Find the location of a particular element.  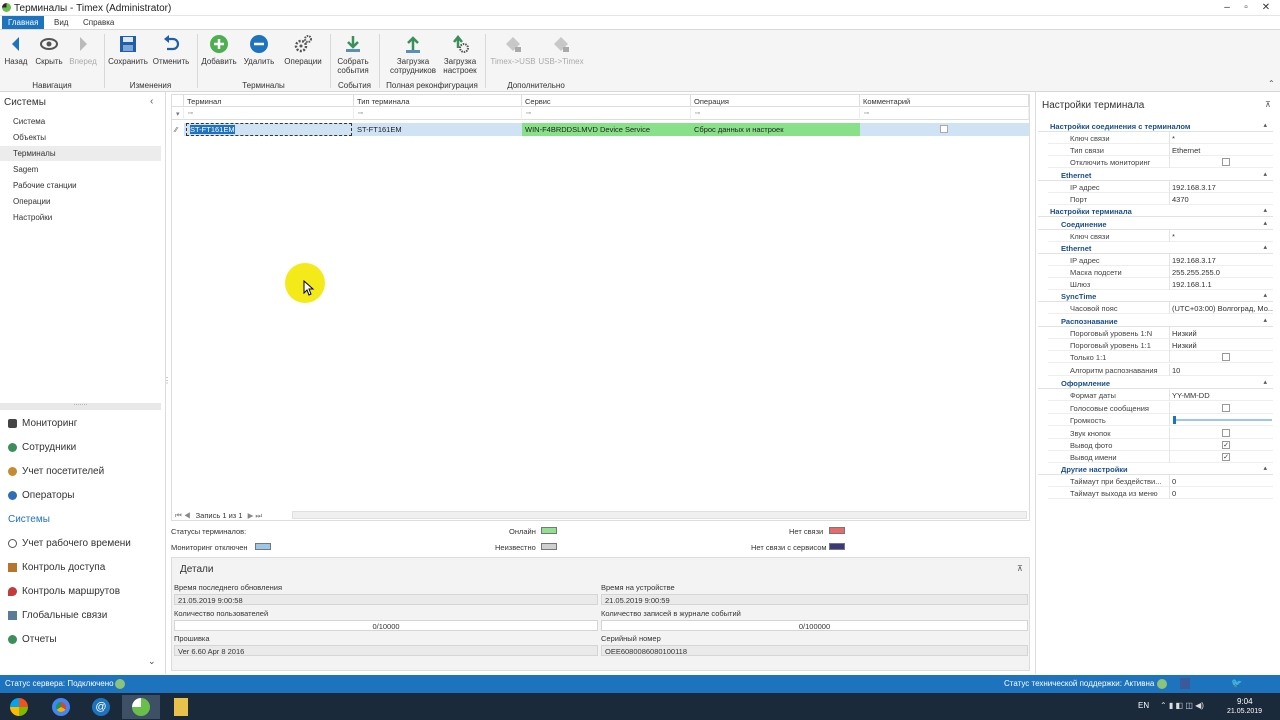

prop-conn-key: Ключ связи * is located at coordinates (1160, 138).